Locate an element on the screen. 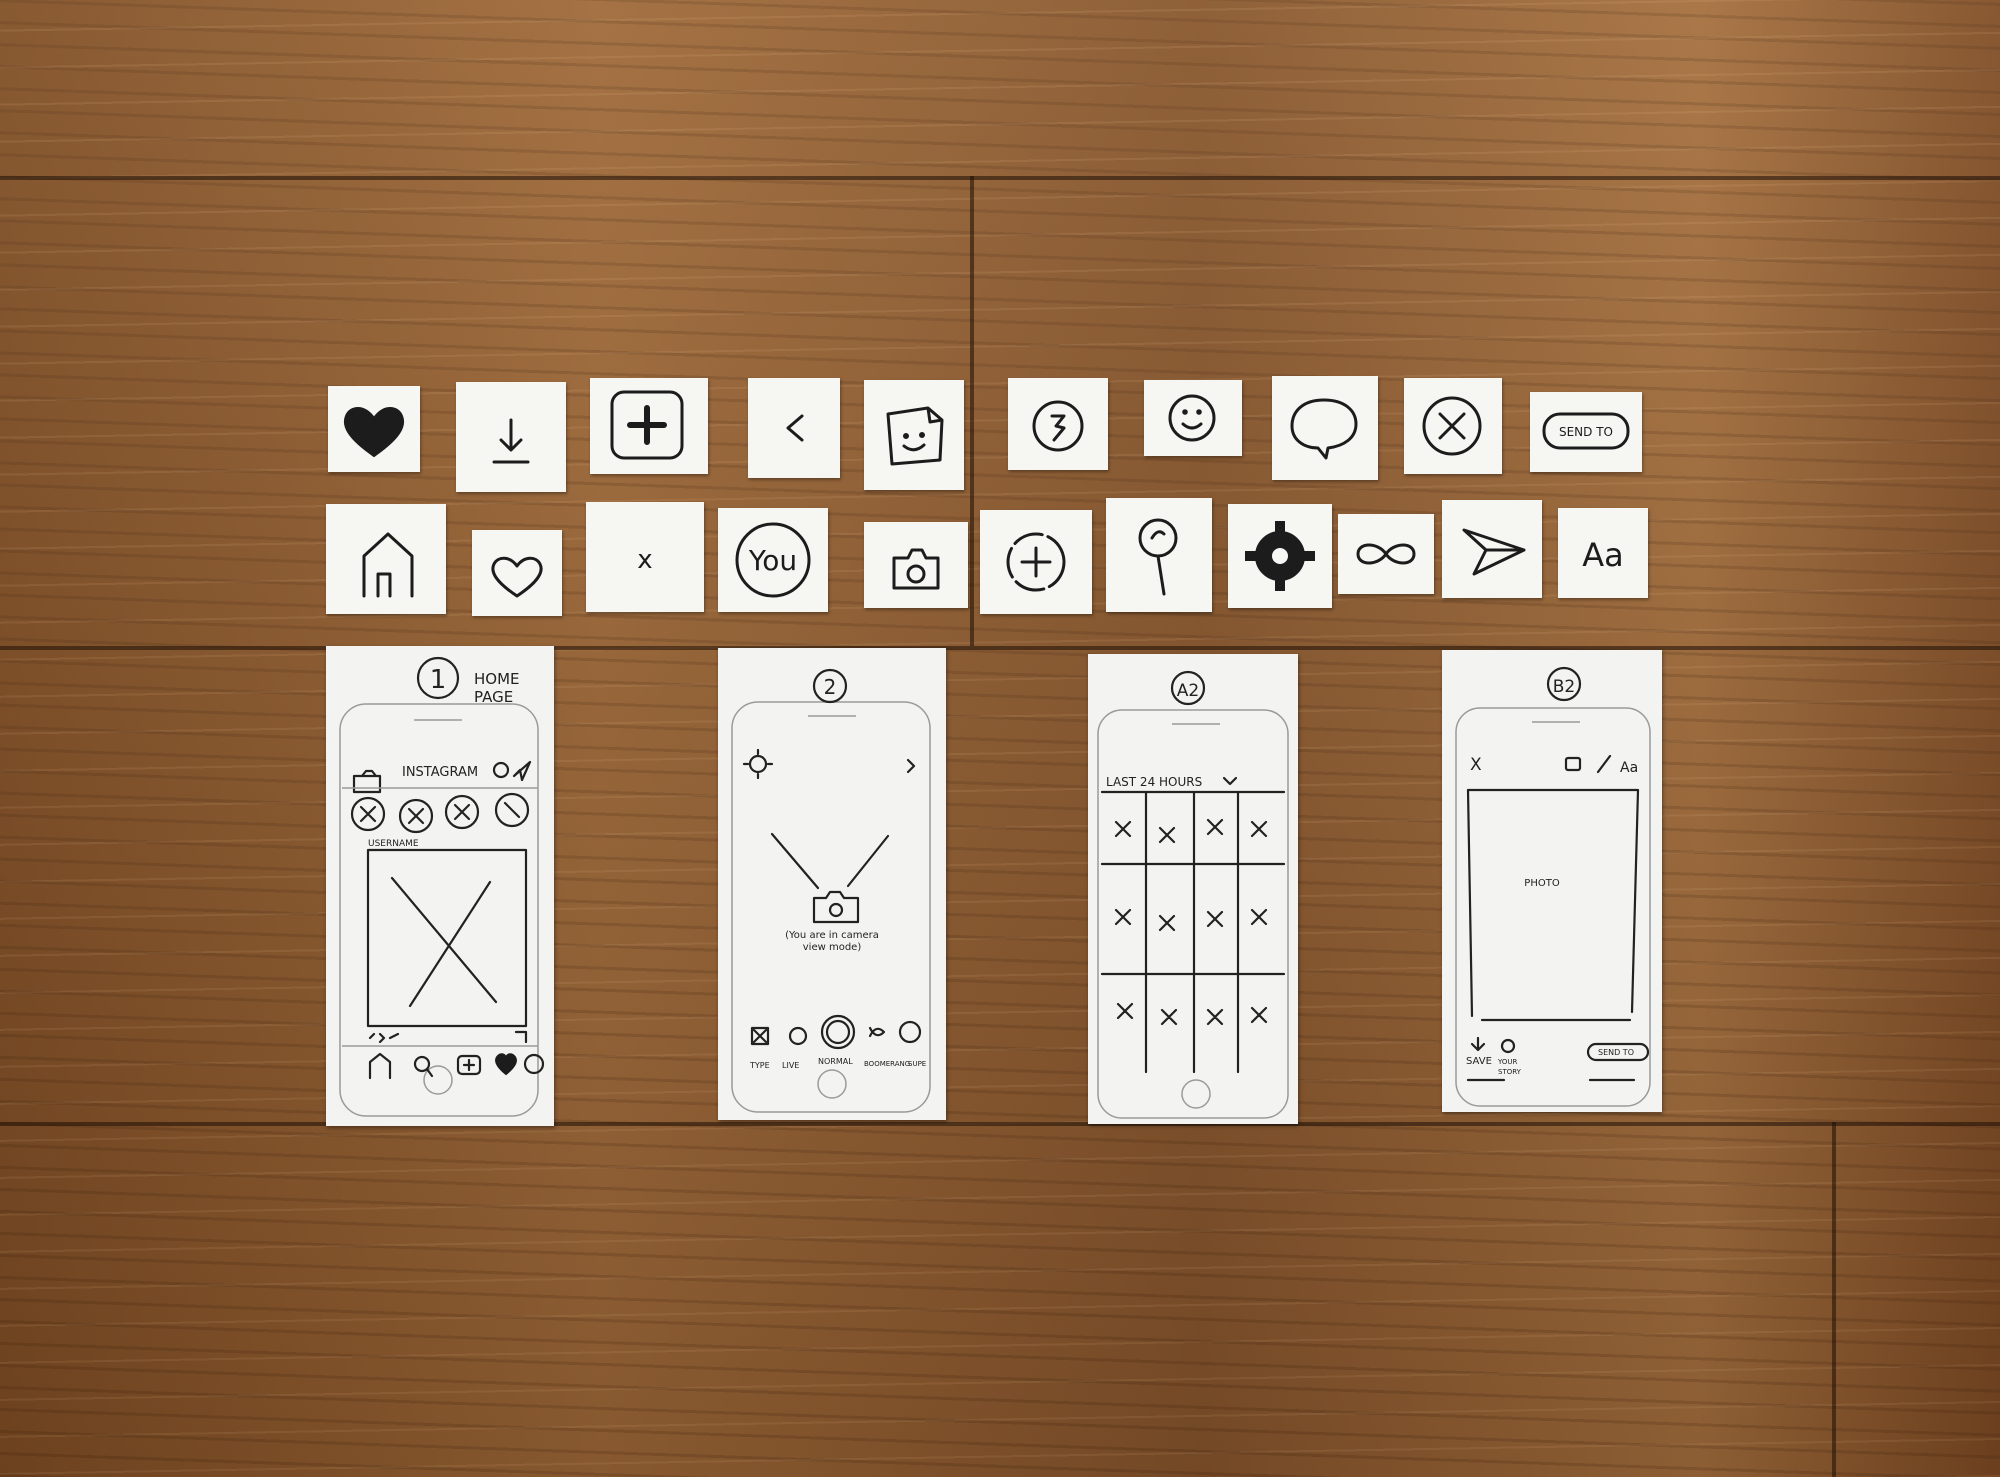  screen-2-number: 2 is located at coordinates (830, 687).